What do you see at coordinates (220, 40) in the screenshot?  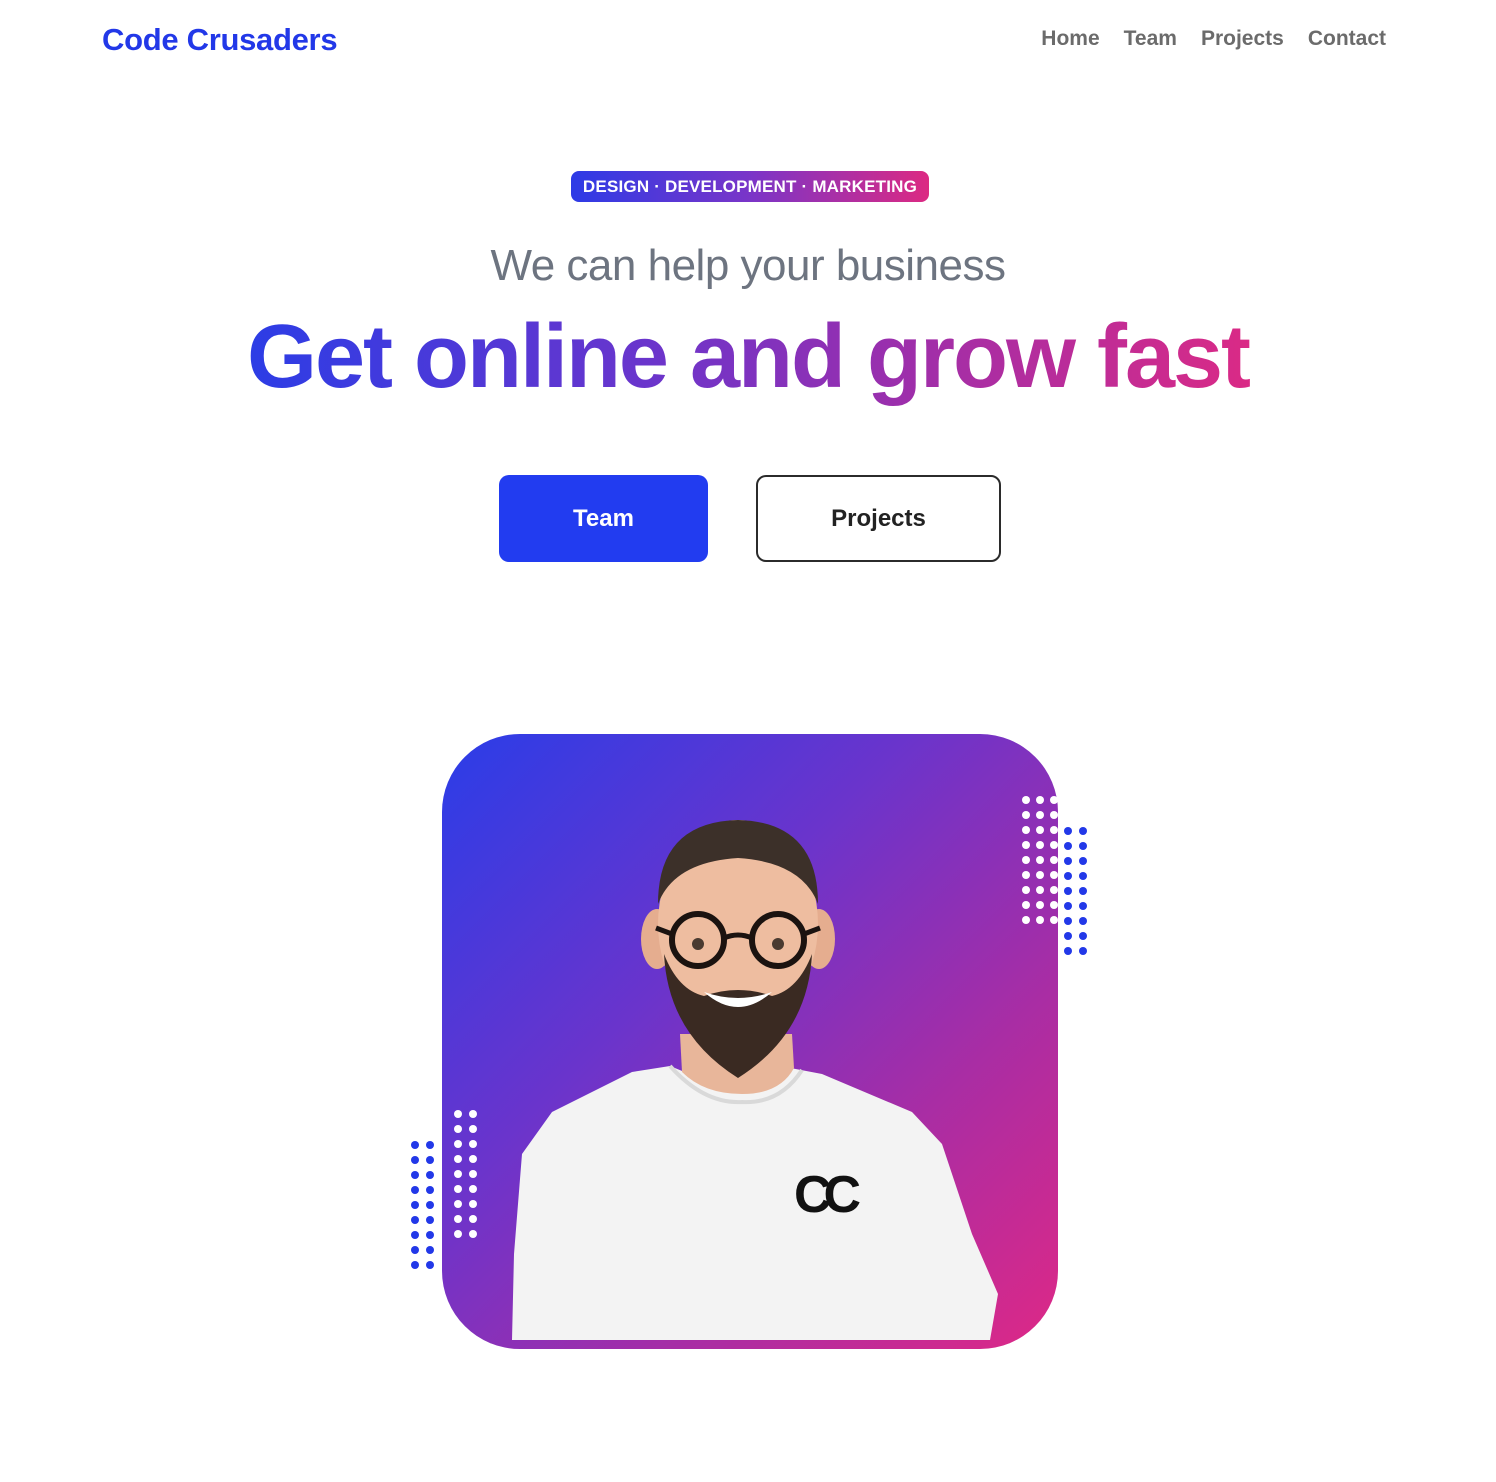 I see `brand-logo: Code Crusaders` at bounding box center [220, 40].